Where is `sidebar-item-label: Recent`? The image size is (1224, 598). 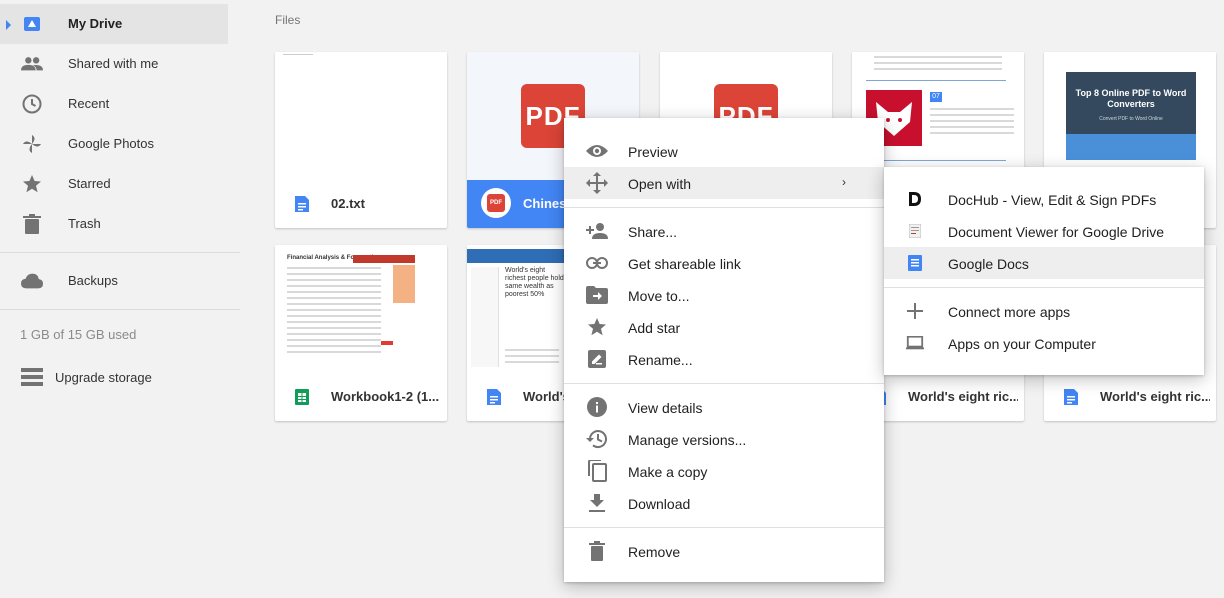 sidebar-item-label: Recent is located at coordinates (89, 103).